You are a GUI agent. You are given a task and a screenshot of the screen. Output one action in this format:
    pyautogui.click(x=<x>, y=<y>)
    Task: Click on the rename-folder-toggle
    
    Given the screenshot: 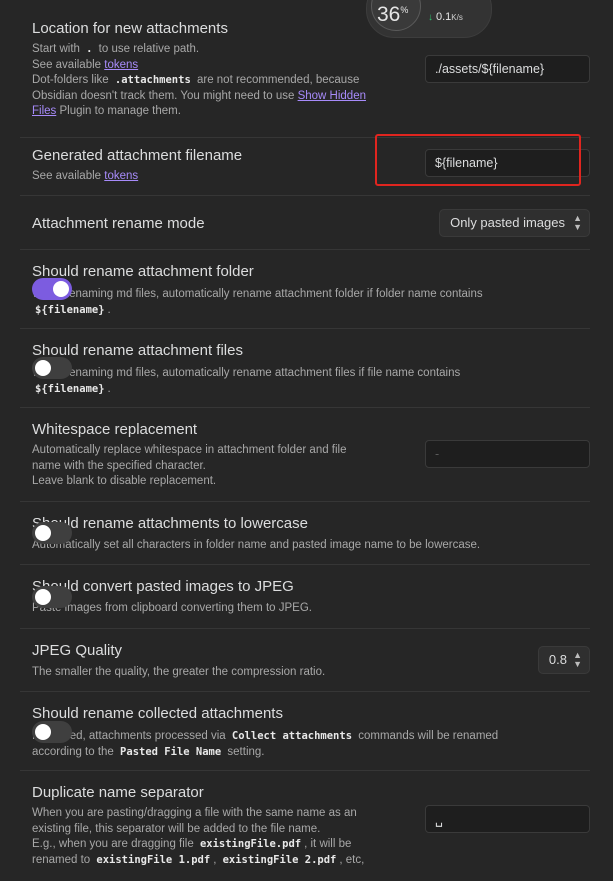 What is the action you would take?
    pyautogui.click(x=52, y=289)
    